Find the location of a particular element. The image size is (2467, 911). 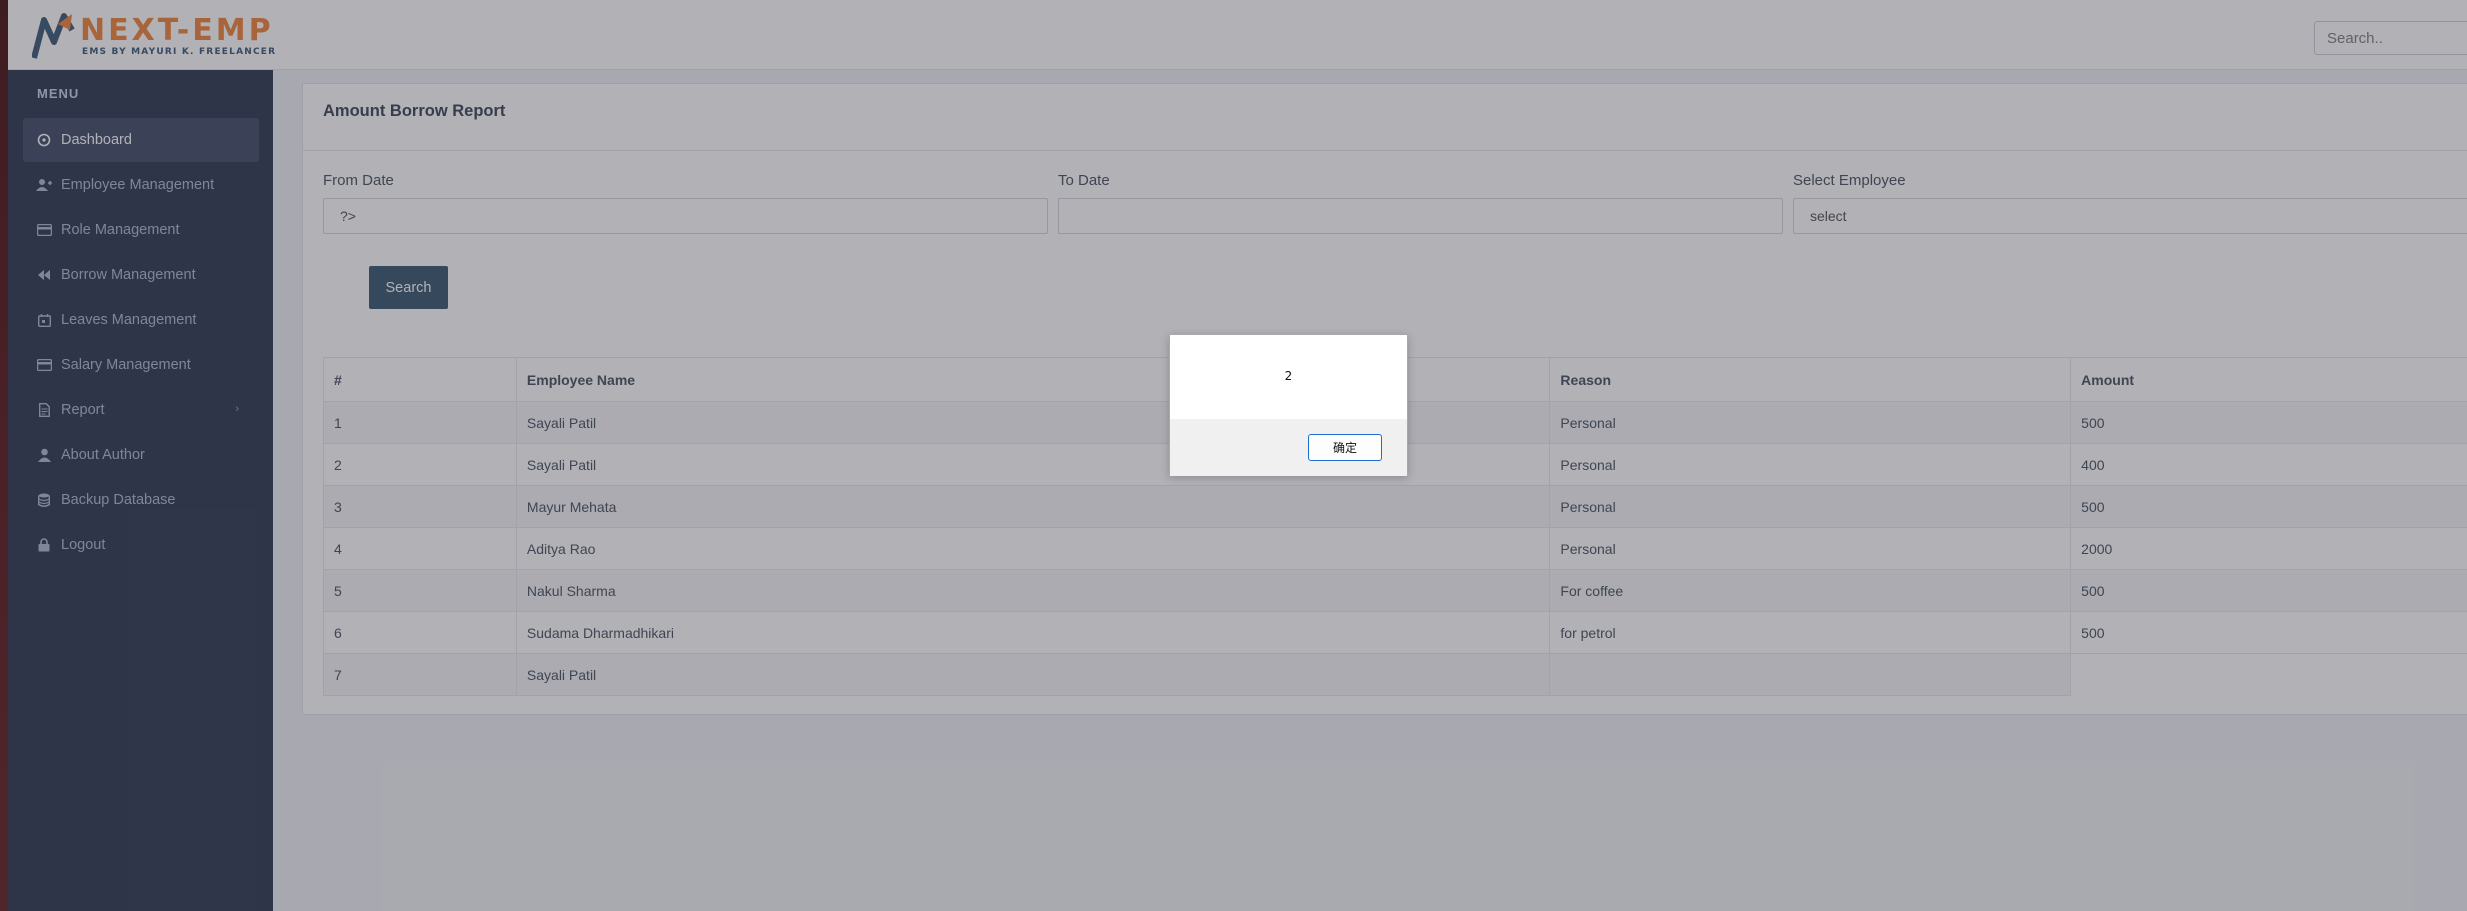

alert-message: 2 is located at coordinates (1288, 376).